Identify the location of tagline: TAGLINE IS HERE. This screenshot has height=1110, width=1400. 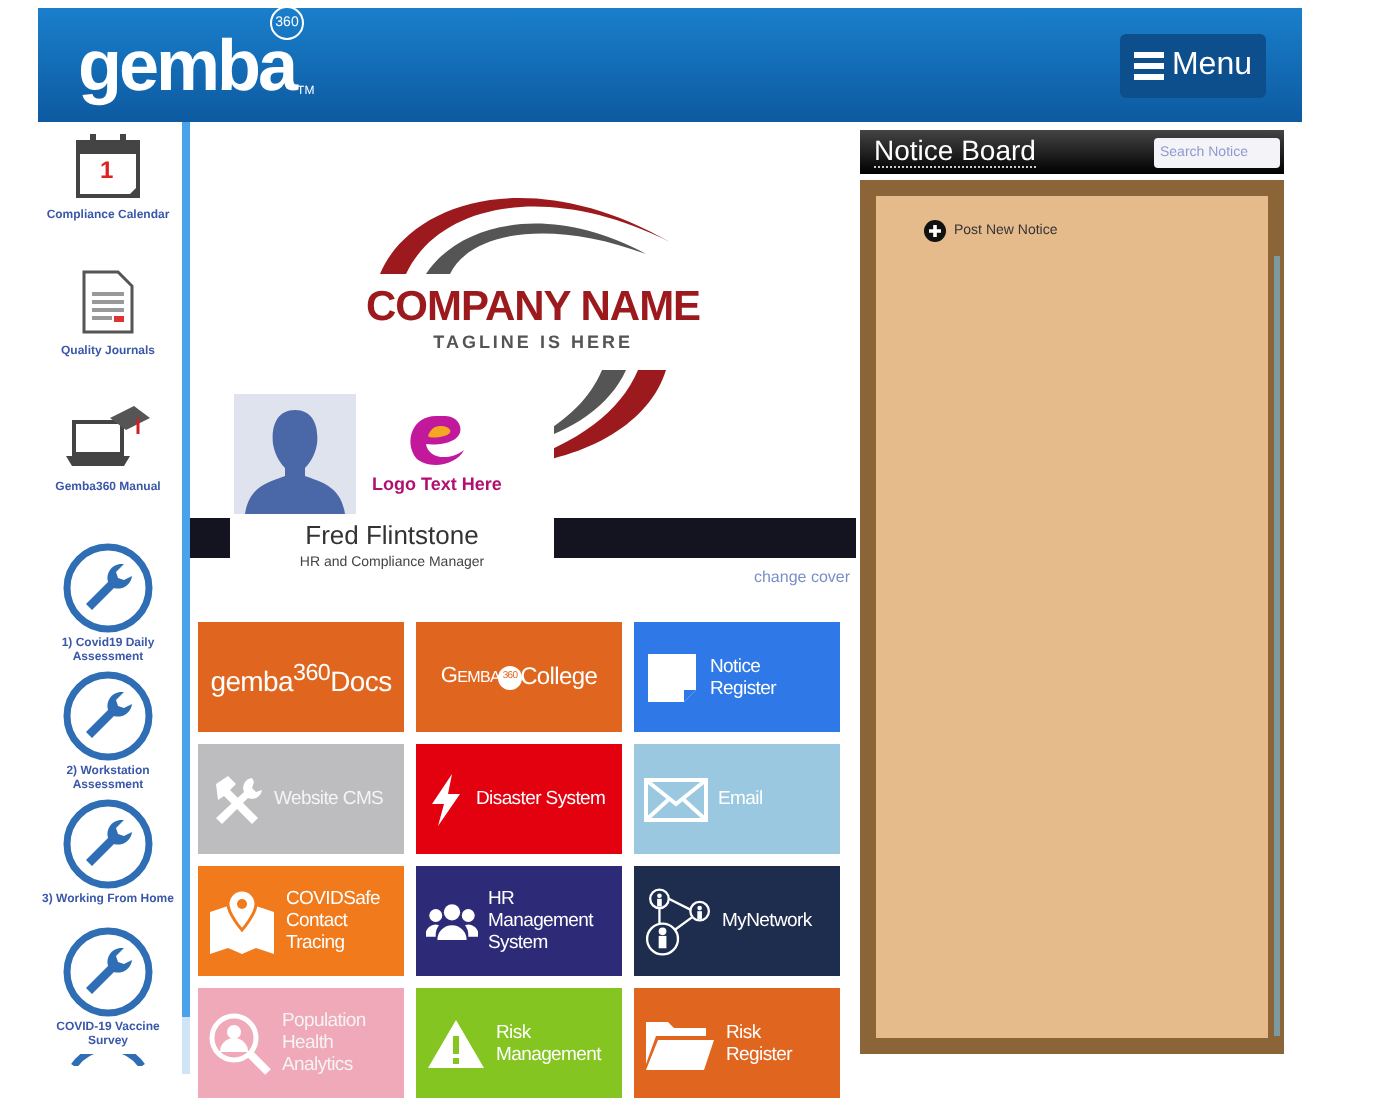
(533, 342).